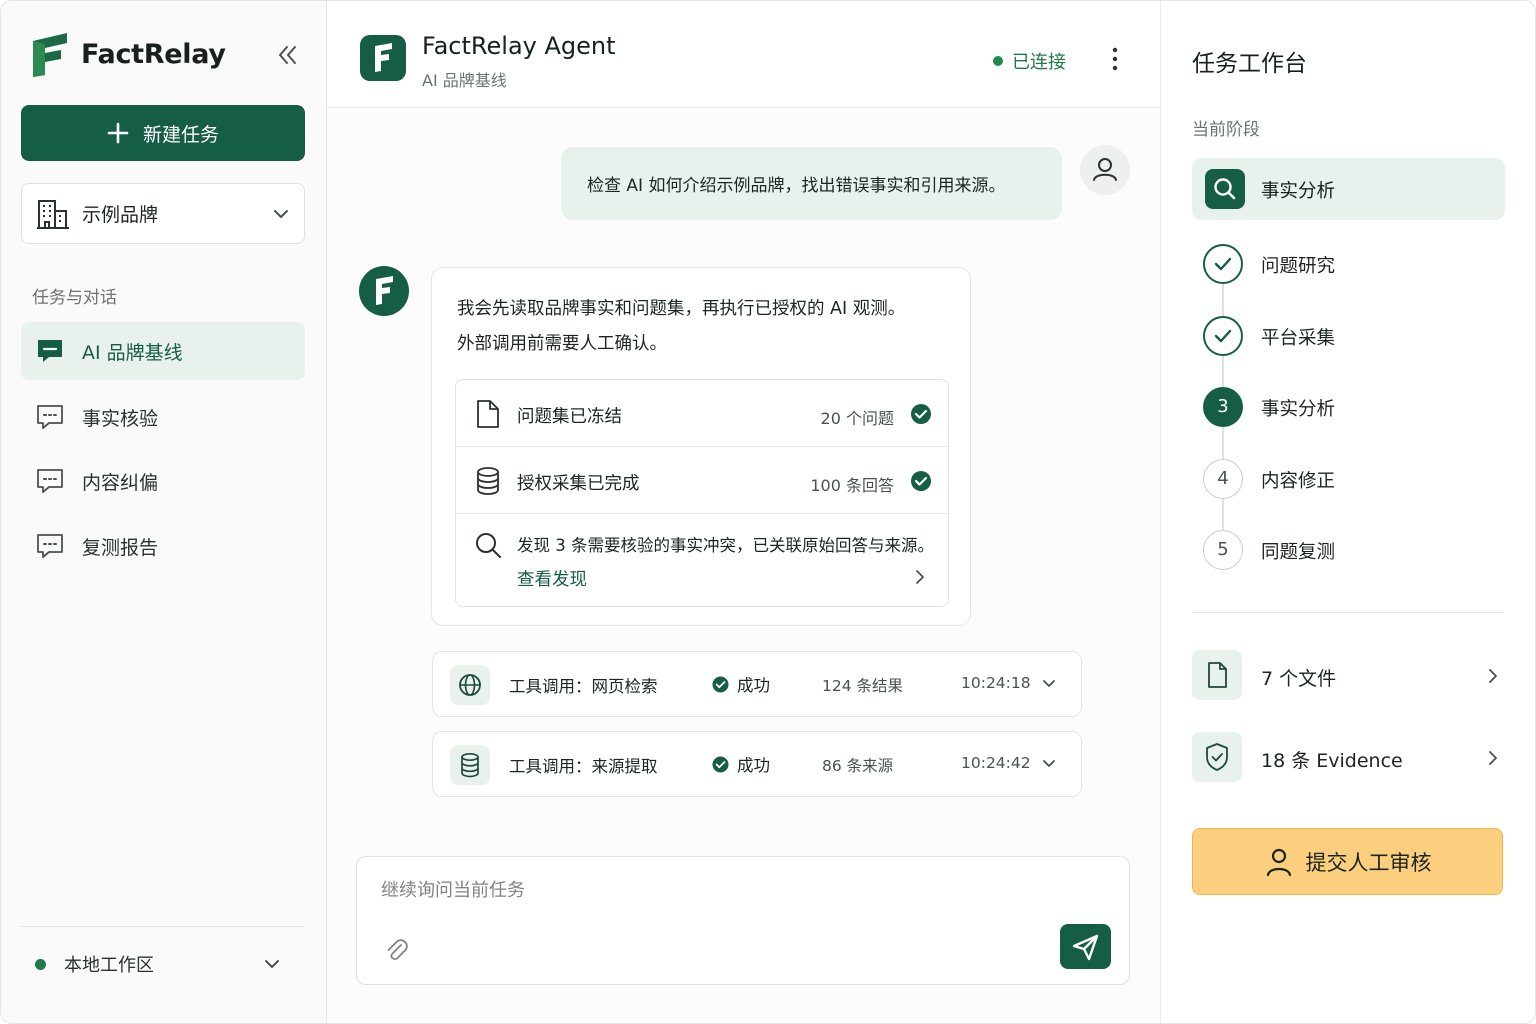 The image size is (1536, 1024). I want to click on send-button, so click(1085, 946).